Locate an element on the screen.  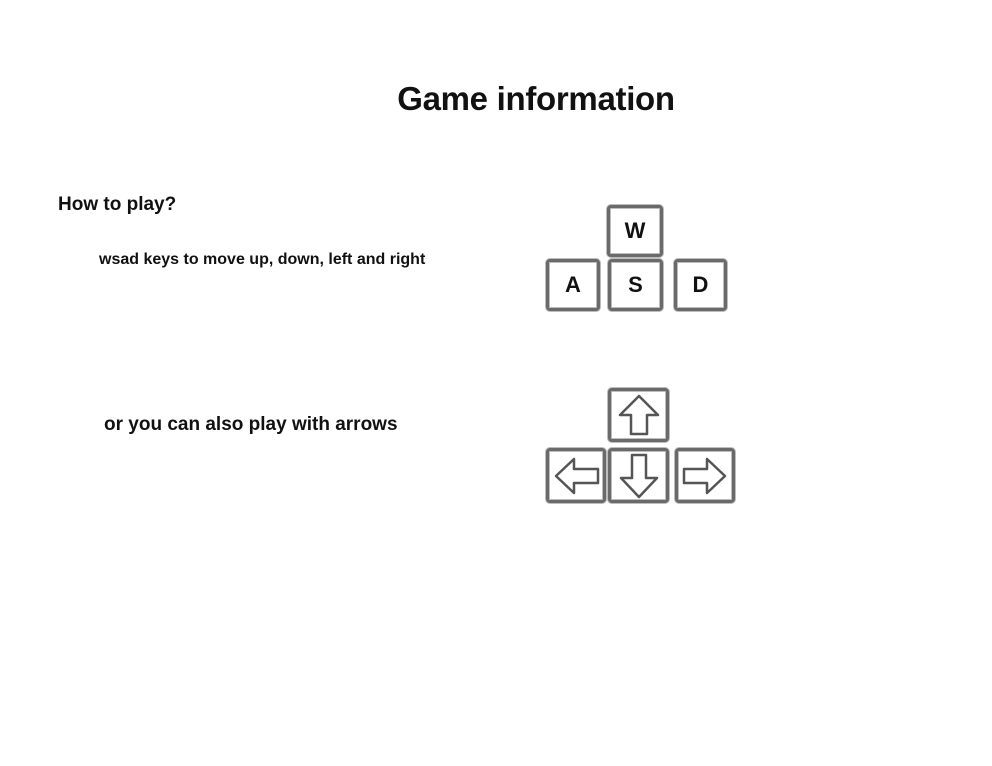
key-a: A is located at coordinates (573, 285).